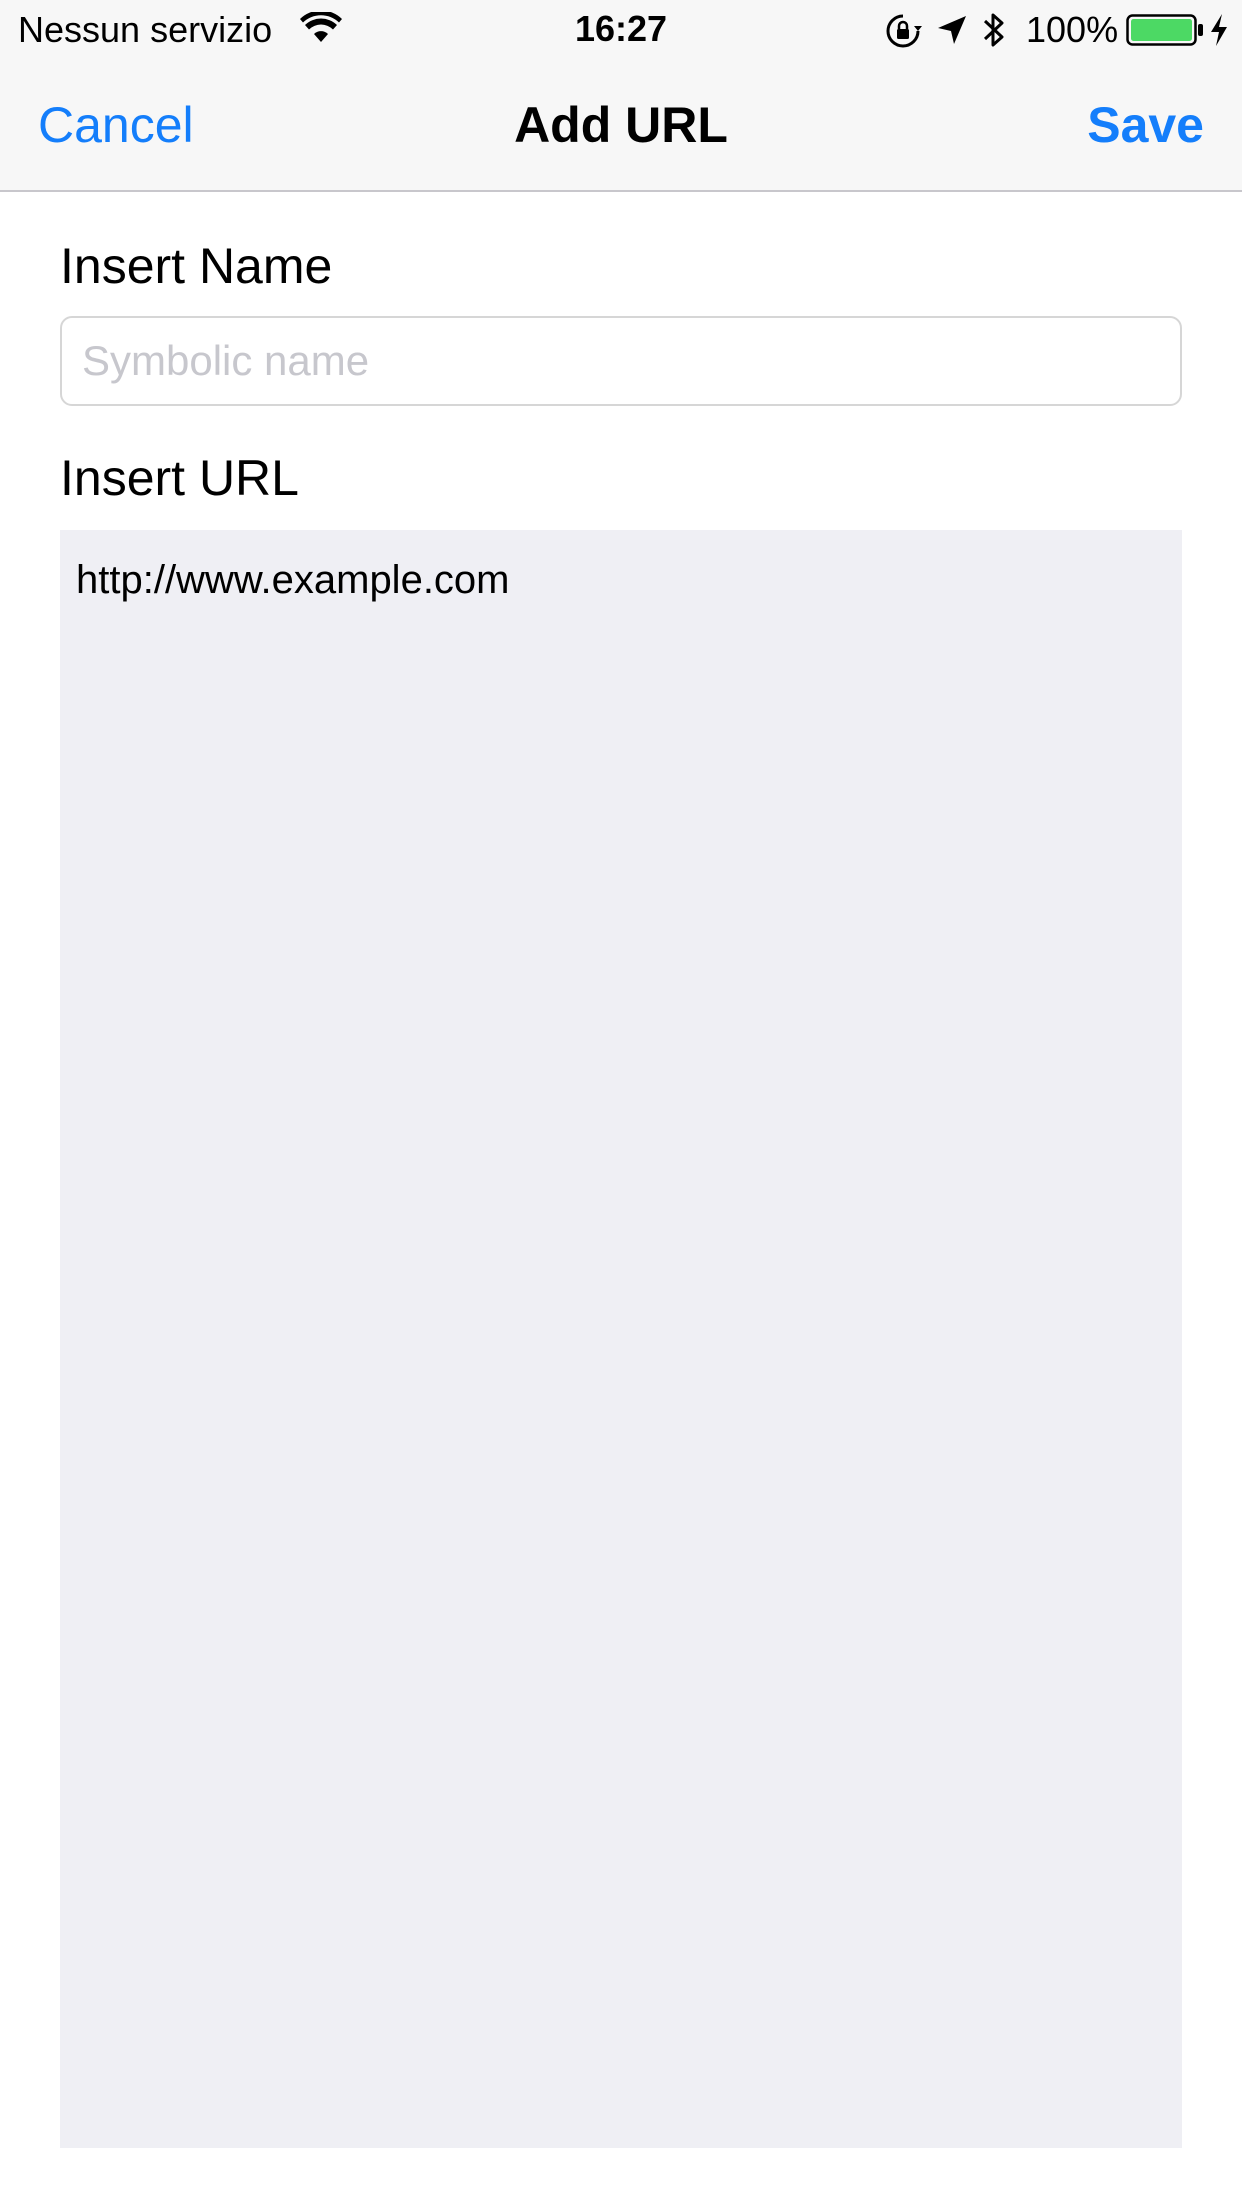 The image size is (1242, 2208). What do you see at coordinates (179, 478) in the screenshot?
I see `url-field-label: Insert URL` at bounding box center [179, 478].